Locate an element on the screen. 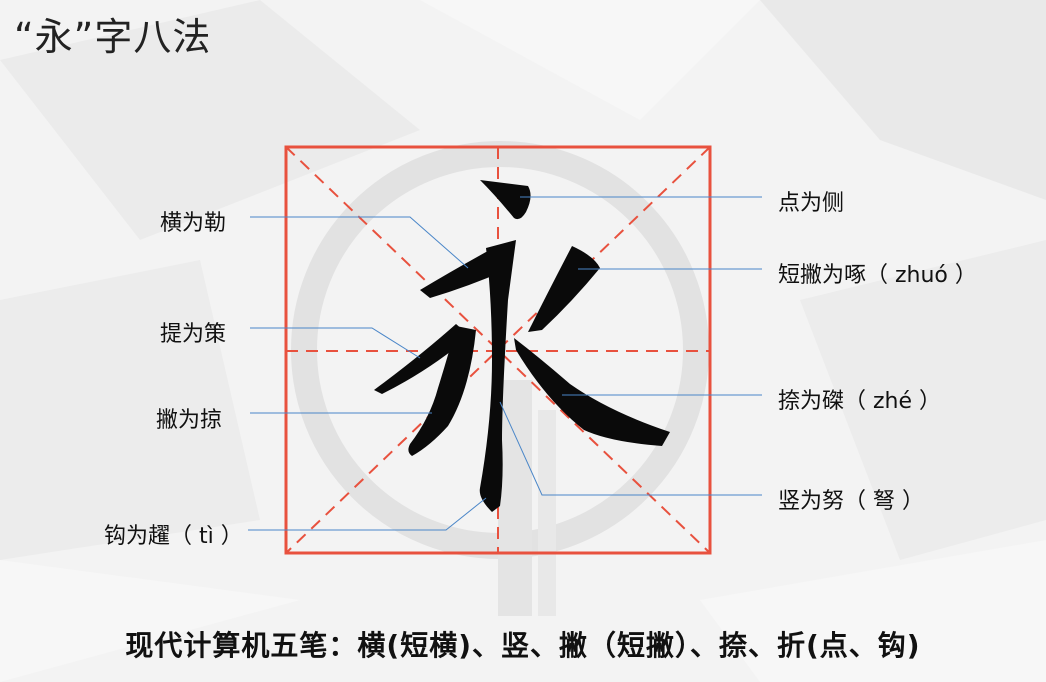  label-dian: 点为侧 is located at coordinates (811, 203).